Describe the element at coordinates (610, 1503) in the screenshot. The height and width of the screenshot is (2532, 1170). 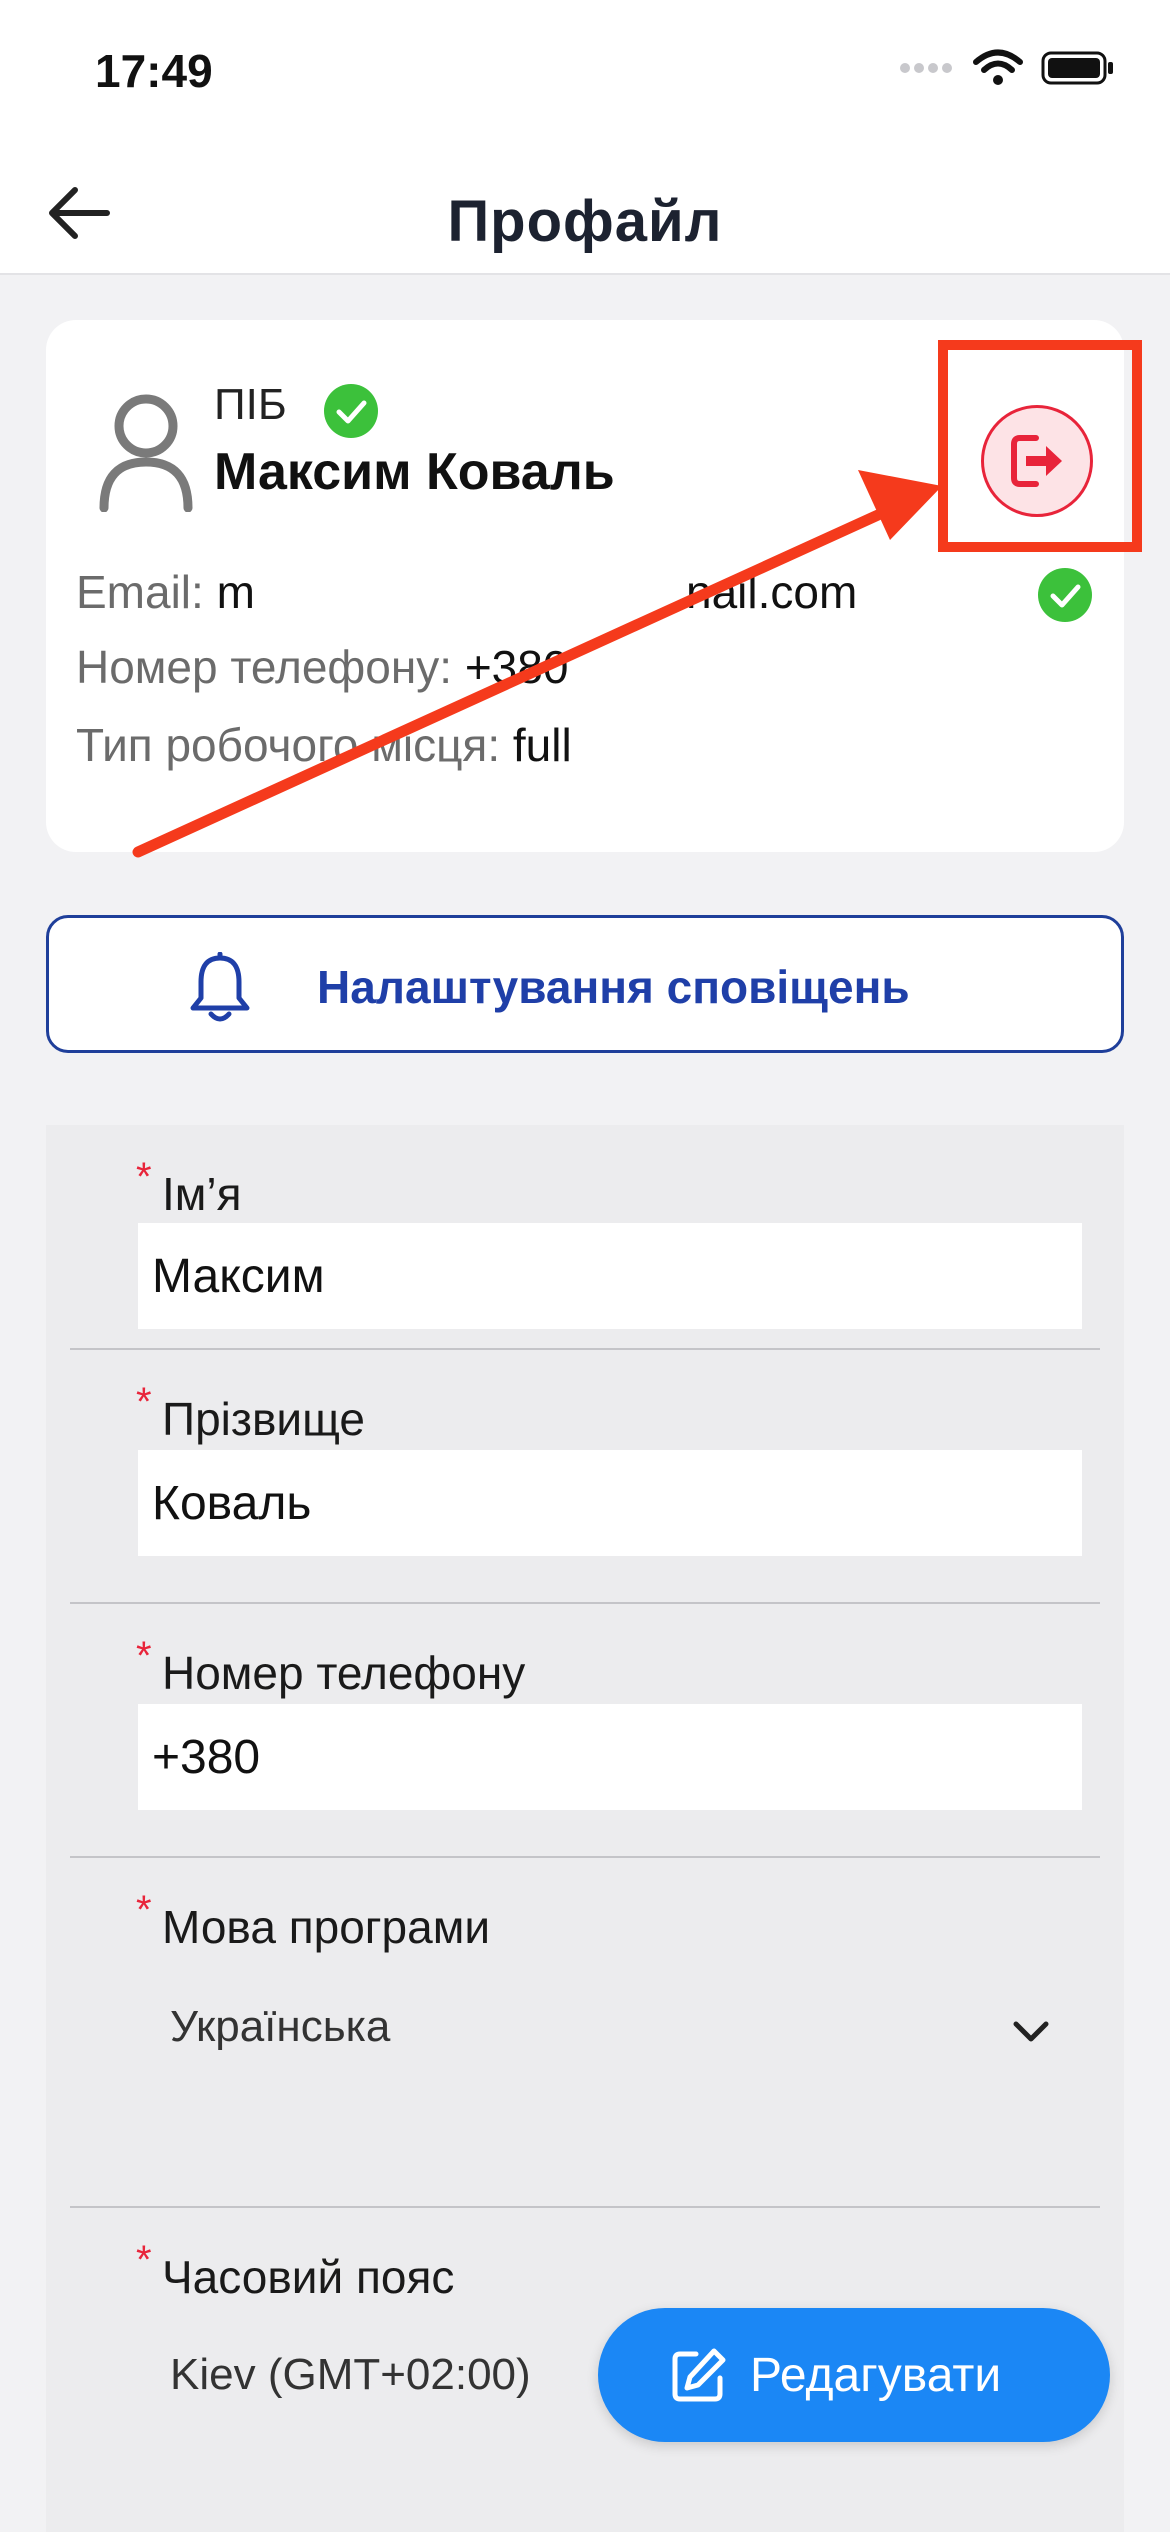
I see `last-name-input: Коваль` at that location.